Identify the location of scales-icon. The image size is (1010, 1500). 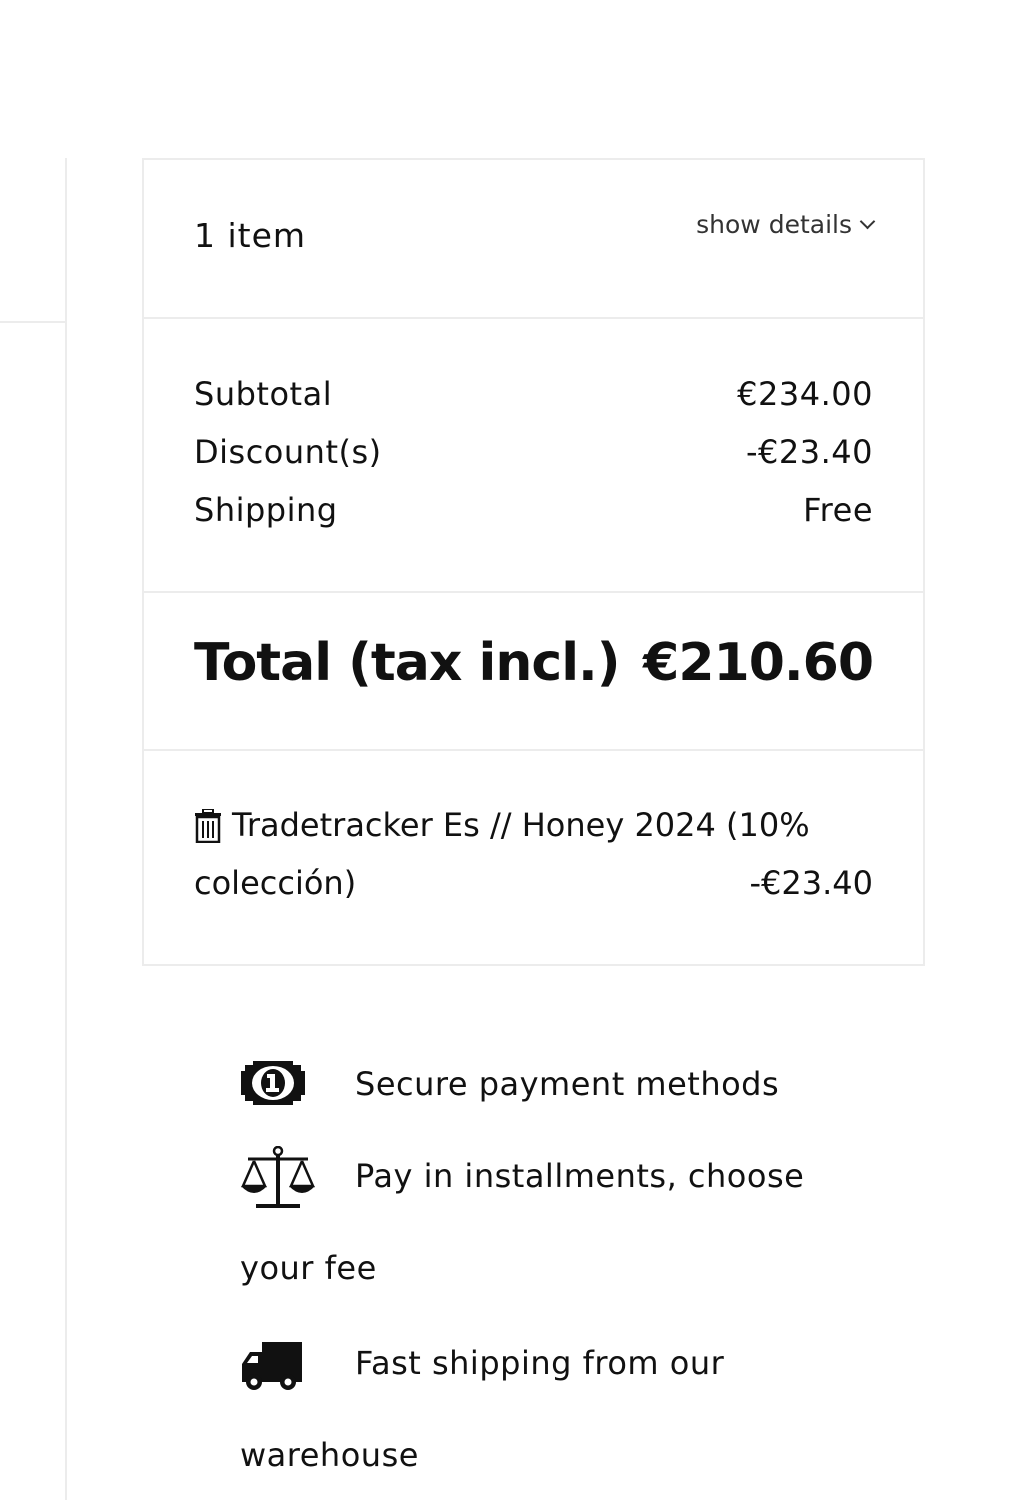
(278, 1179).